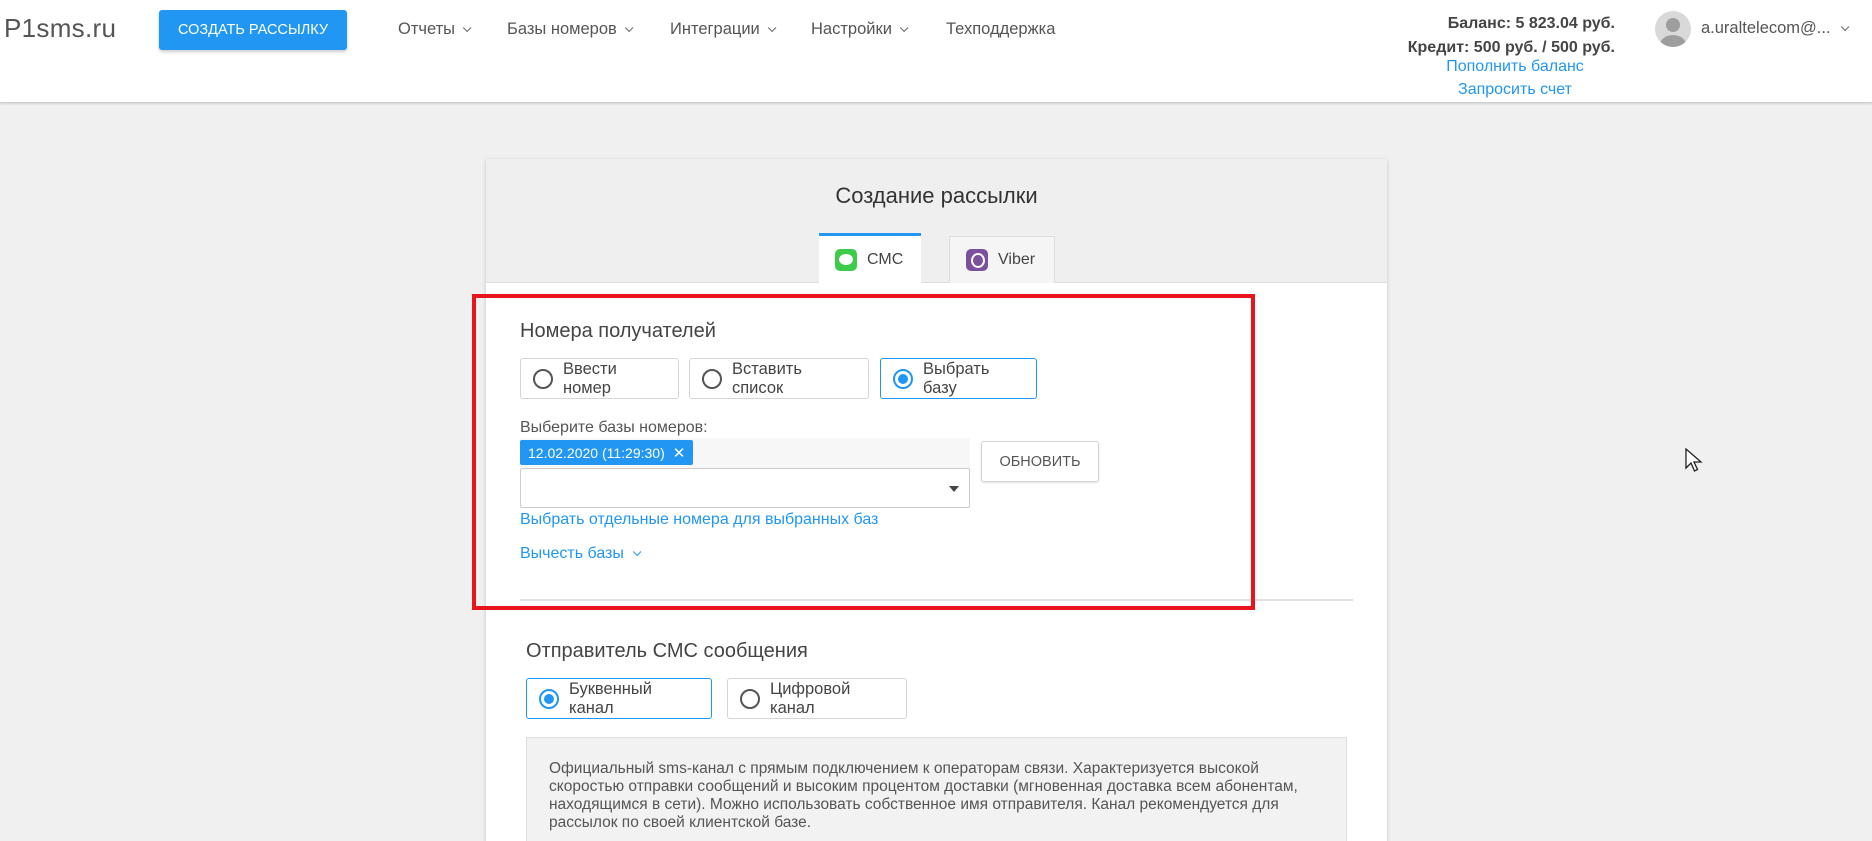 The width and height of the screenshot is (1872, 841). What do you see at coordinates (715, 29) in the screenshot?
I see `nav-integrations-label: Интеграции` at bounding box center [715, 29].